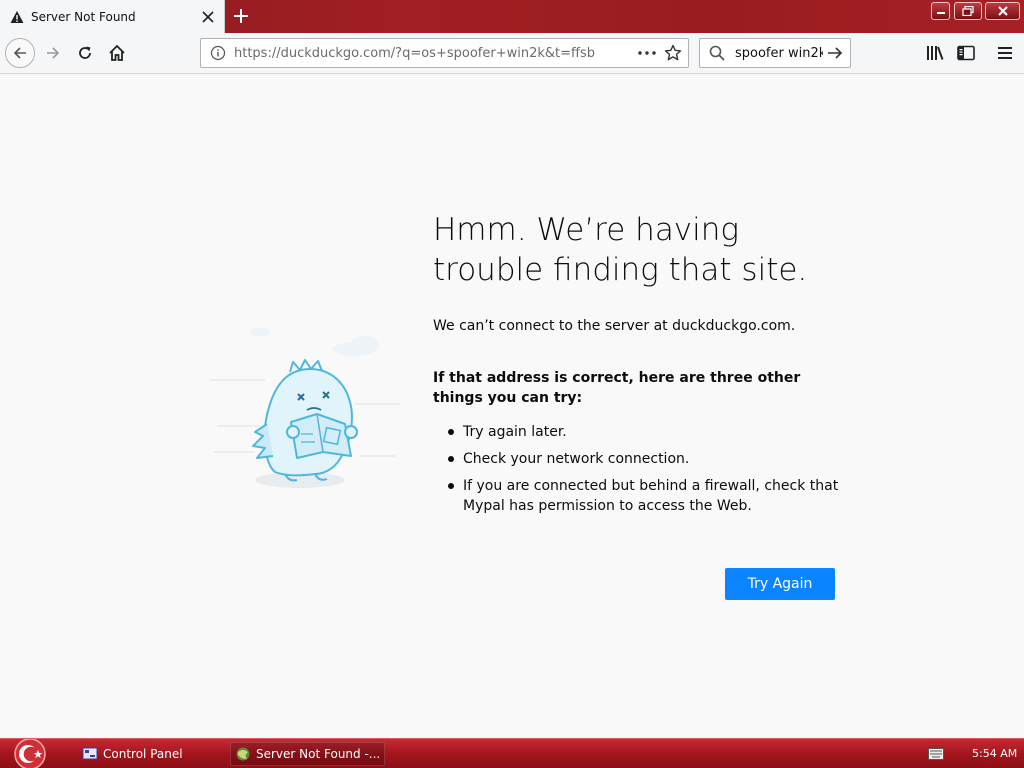 The width and height of the screenshot is (1024, 768). What do you see at coordinates (83, 16) in the screenshot?
I see `tab-title: Server Not Found` at bounding box center [83, 16].